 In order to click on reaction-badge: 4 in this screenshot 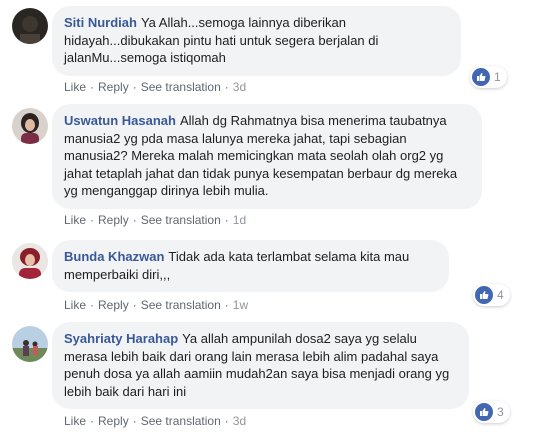, I will do `click(491, 295)`.